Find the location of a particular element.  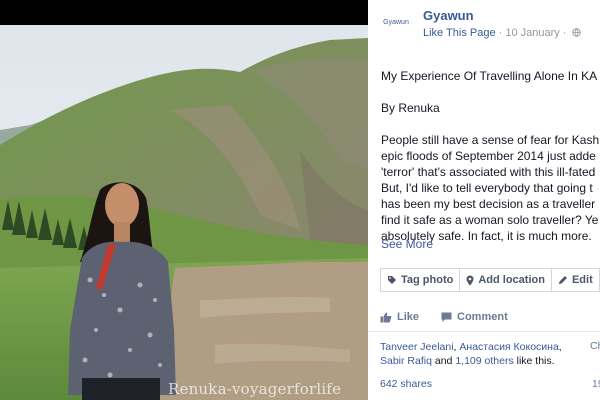

post-title: My Experience Of Travelling Alone In KA is located at coordinates (489, 76).